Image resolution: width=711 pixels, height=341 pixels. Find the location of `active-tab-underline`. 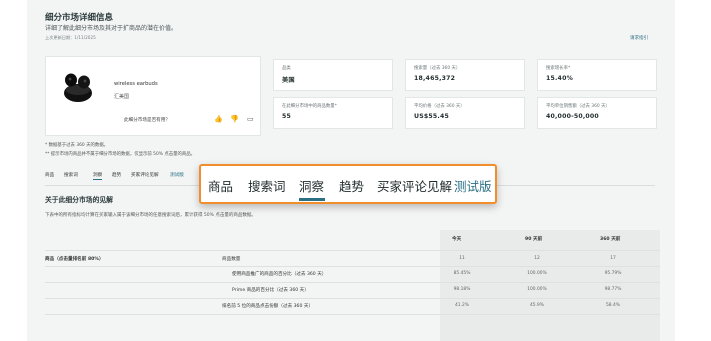

active-tab-underline is located at coordinates (312, 199).